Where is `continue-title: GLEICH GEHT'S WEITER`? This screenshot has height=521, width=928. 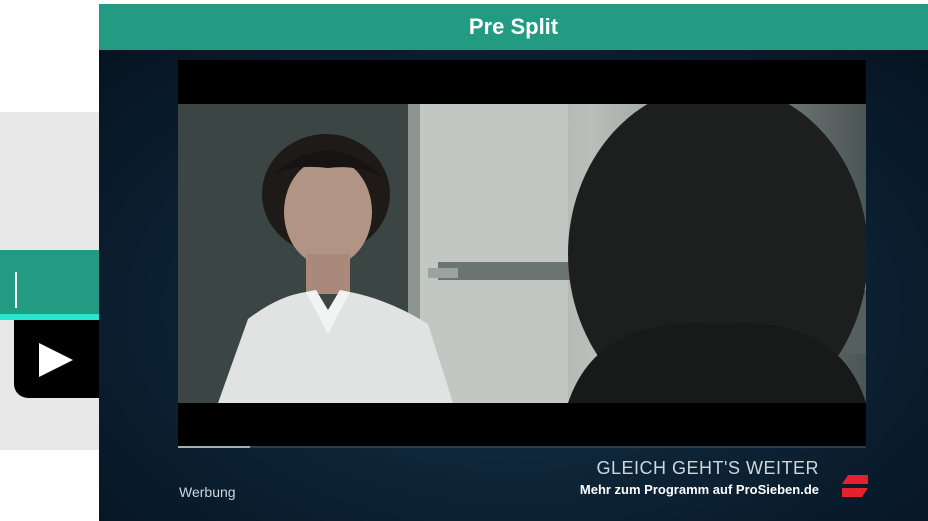 continue-title: GLEICH GEHT'S WEITER is located at coordinates (707, 468).